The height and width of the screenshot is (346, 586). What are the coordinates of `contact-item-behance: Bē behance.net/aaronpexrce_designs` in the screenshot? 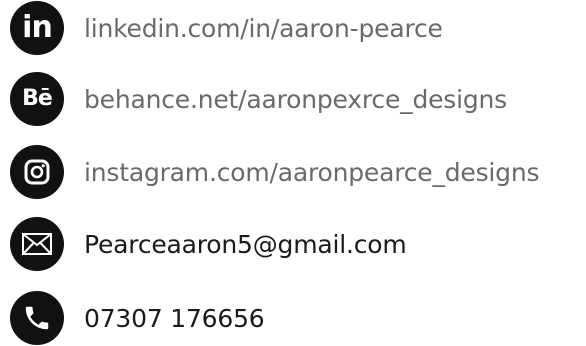 It's located at (258, 99).